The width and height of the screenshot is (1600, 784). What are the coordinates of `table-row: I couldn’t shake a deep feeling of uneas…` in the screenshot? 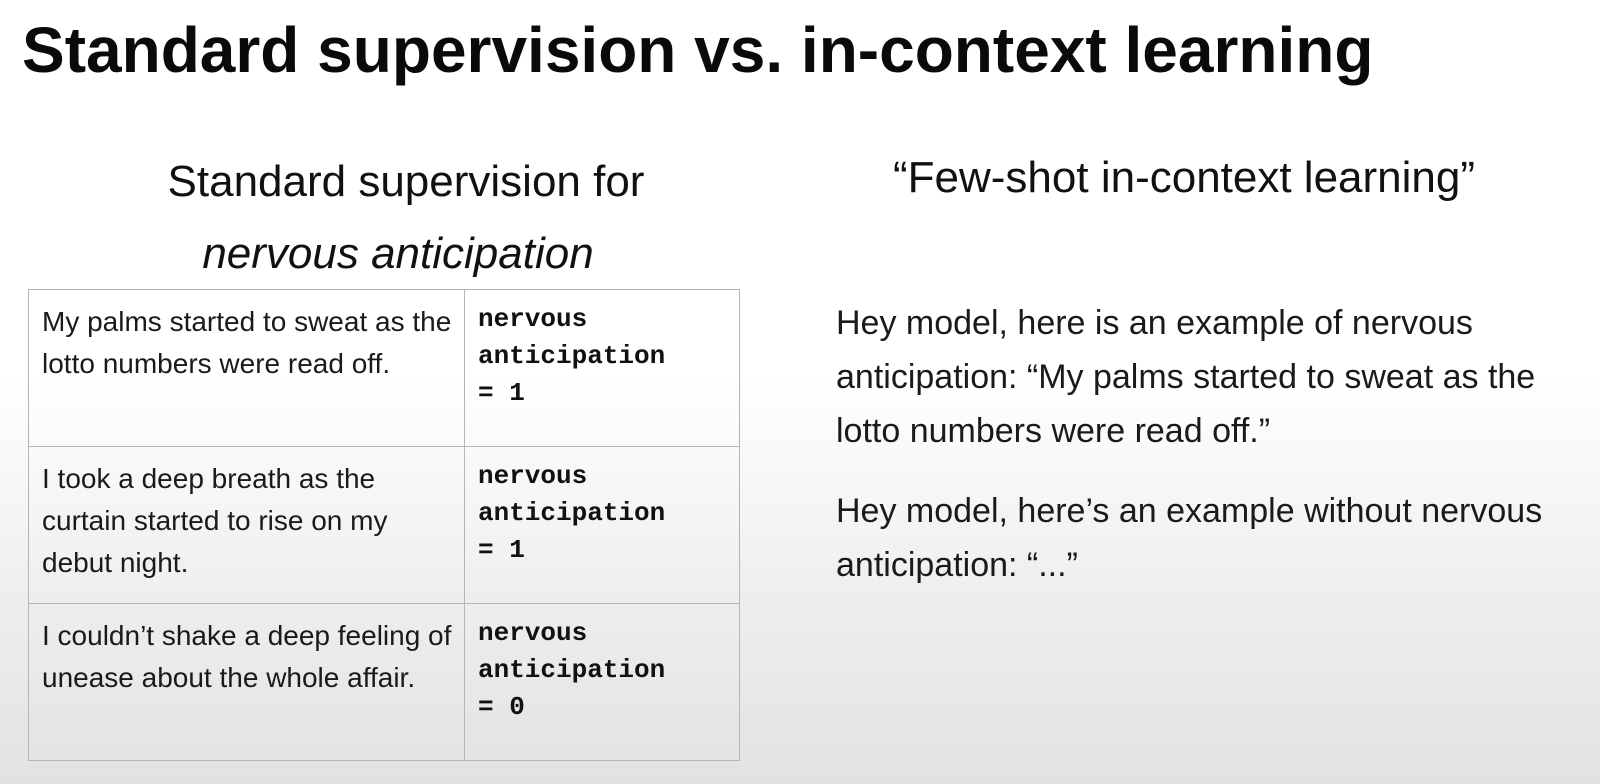 It's located at (384, 682).